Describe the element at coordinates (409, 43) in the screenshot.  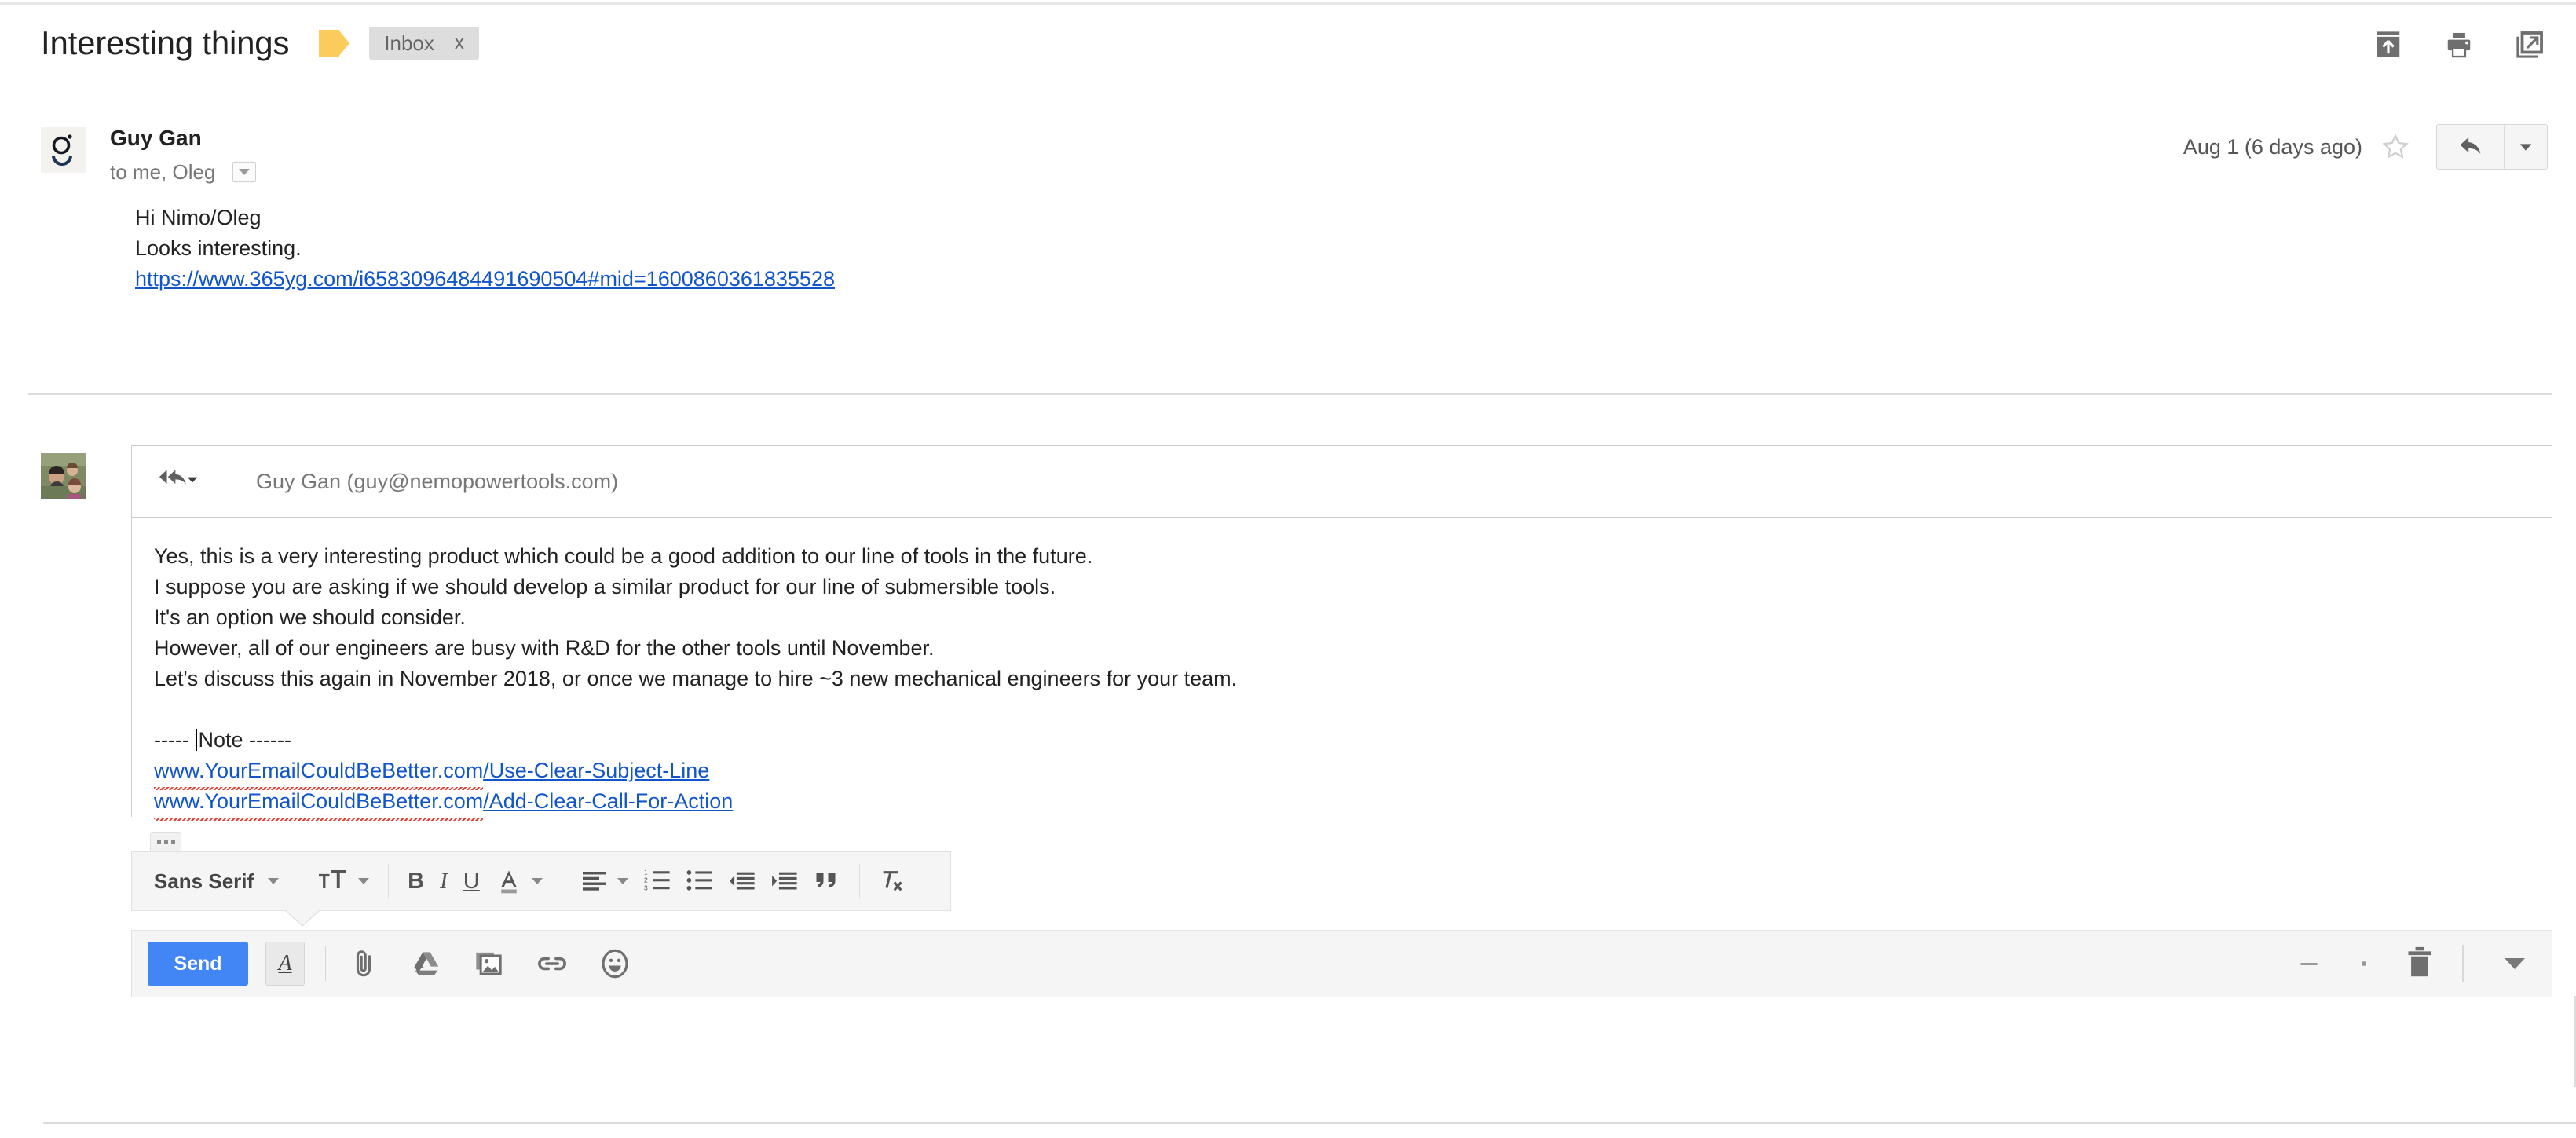
I see `inbox-chip-label: Inbox` at that location.